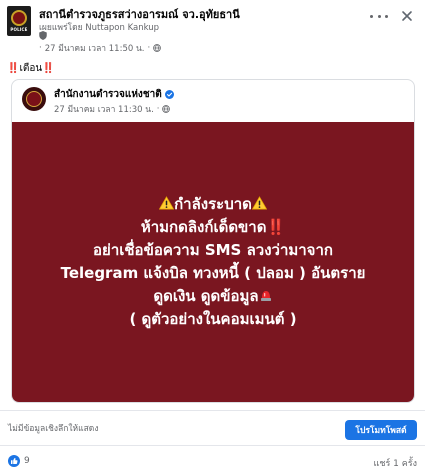  Describe the element at coordinates (213, 319) in the screenshot. I see `banner-line-6: ( ดูตัวอย่างในคอมเมนต์ )` at that location.